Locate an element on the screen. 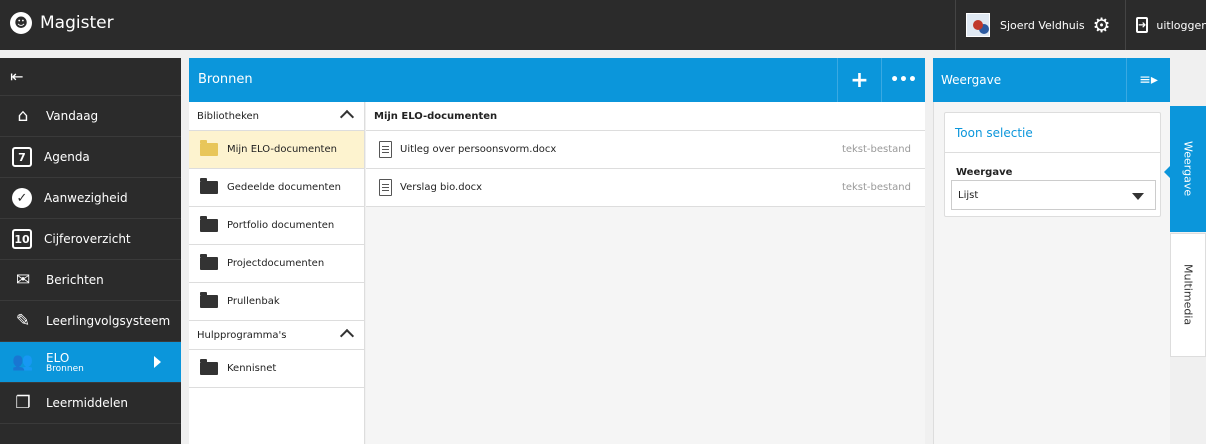  collapse-menu-icon: ⇤ is located at coordinates (17, 76).